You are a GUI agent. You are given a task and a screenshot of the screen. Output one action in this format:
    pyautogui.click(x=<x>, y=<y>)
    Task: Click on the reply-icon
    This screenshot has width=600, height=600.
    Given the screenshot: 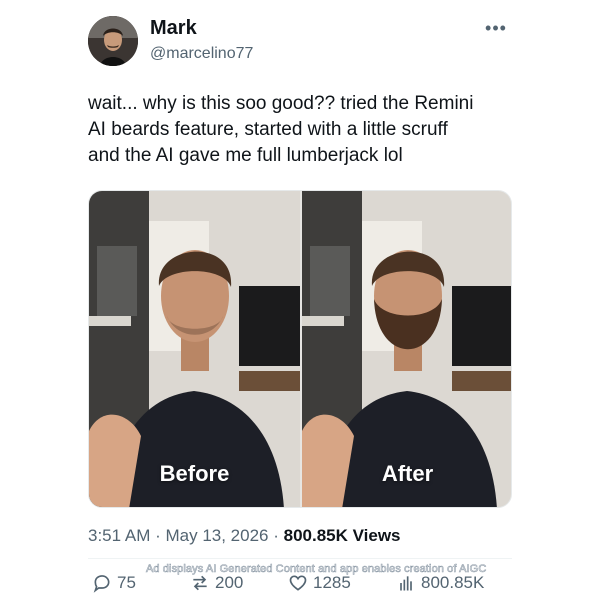 What is the action you would take?
    pyautogui.click(x=101, y=584)
    